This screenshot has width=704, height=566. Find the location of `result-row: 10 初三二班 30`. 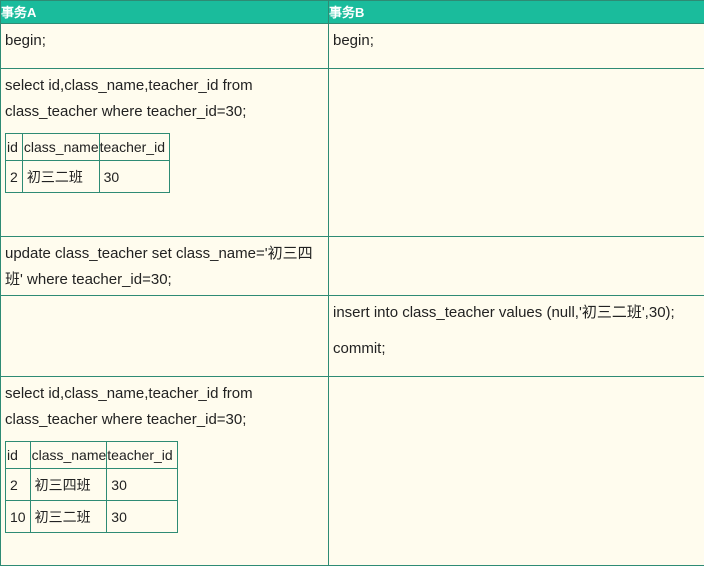

result-row: 10 初三二班 30 is located at coordinates (92, 517).